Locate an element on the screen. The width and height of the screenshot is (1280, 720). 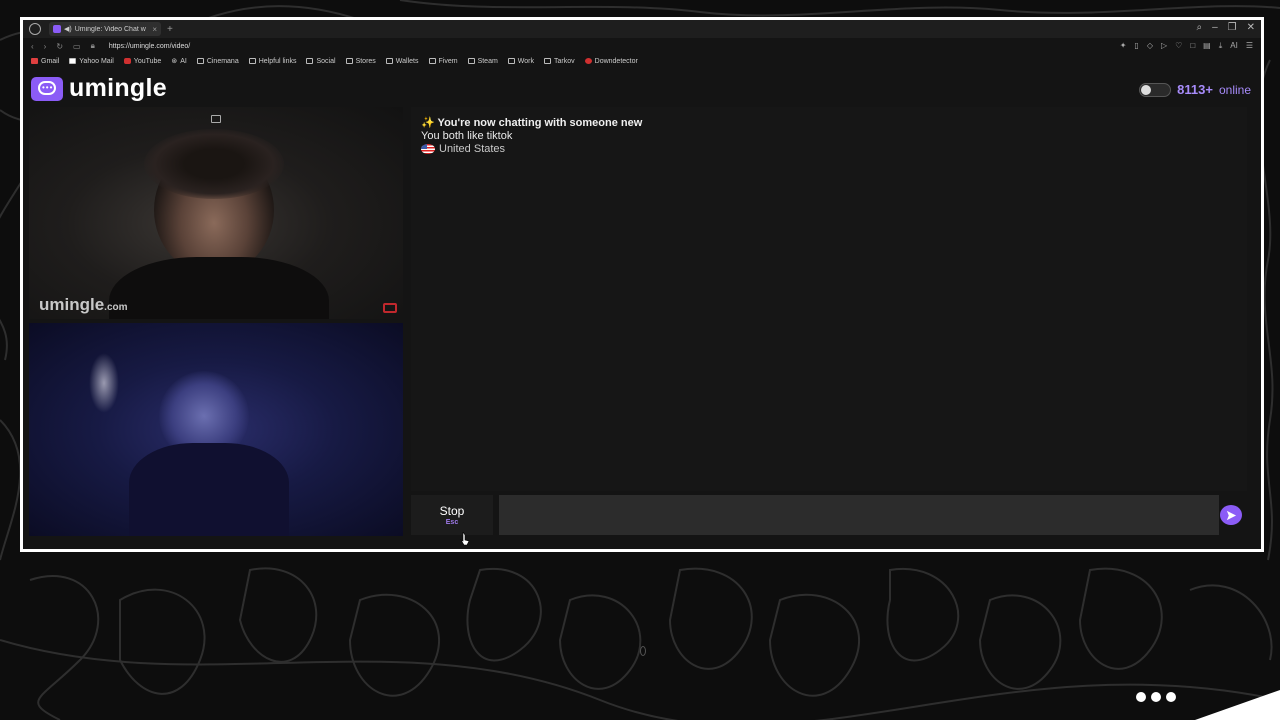
country-label: United States is located at coordinates (472, 149).